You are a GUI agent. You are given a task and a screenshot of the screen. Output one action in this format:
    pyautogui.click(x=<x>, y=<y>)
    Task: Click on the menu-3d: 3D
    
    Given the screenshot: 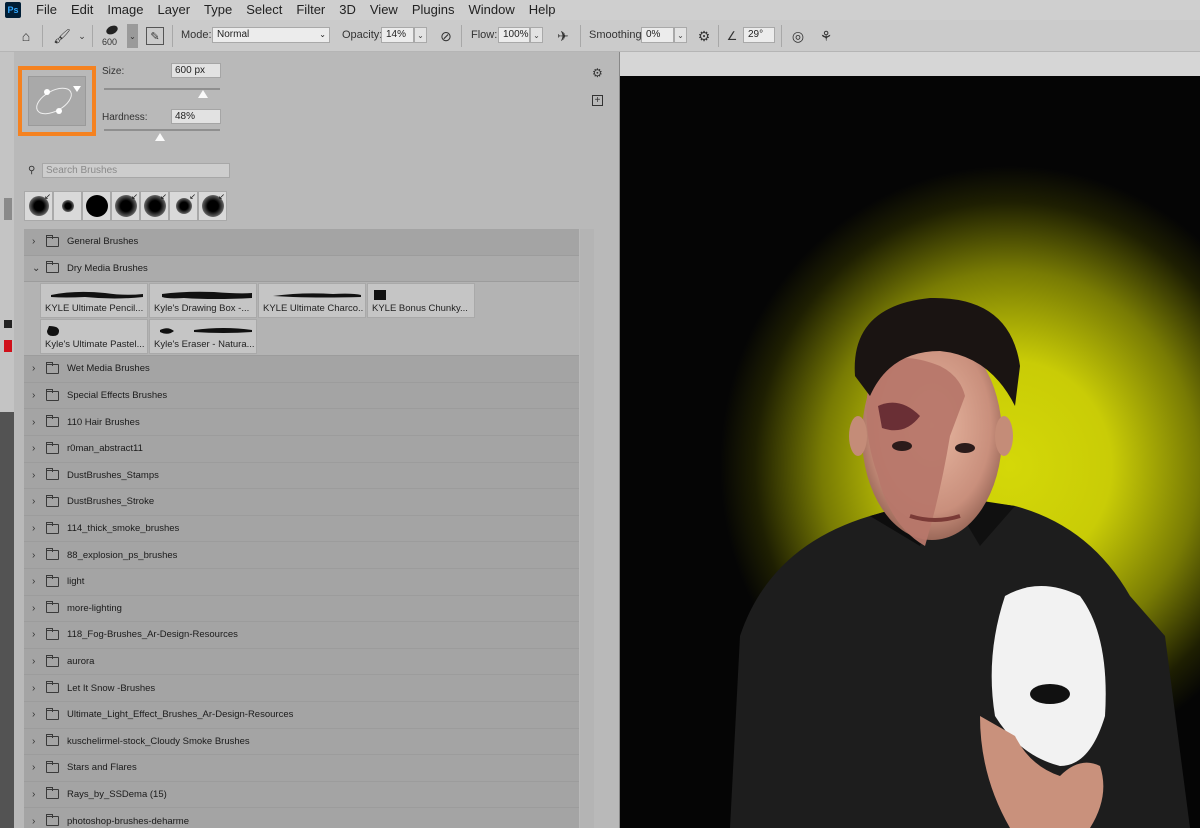 What is the action you would take?
    pyautogui.click(x=347, y=10)
    